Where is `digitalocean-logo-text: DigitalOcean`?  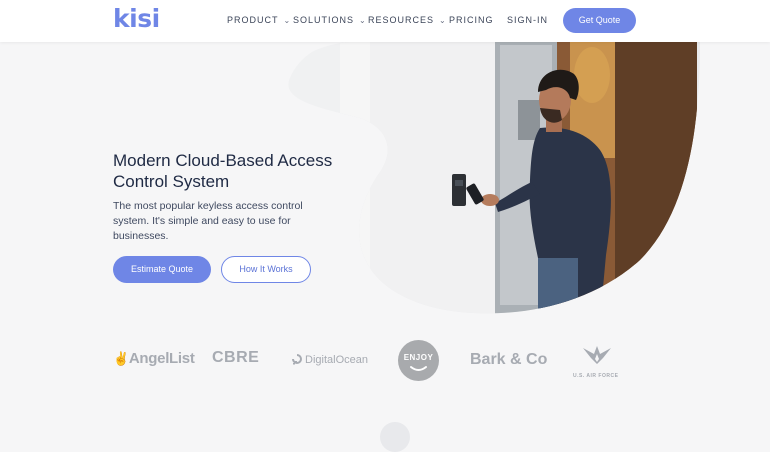
digitalocean-logo-text: DigitalOcean is located at coordinates (336, 360).